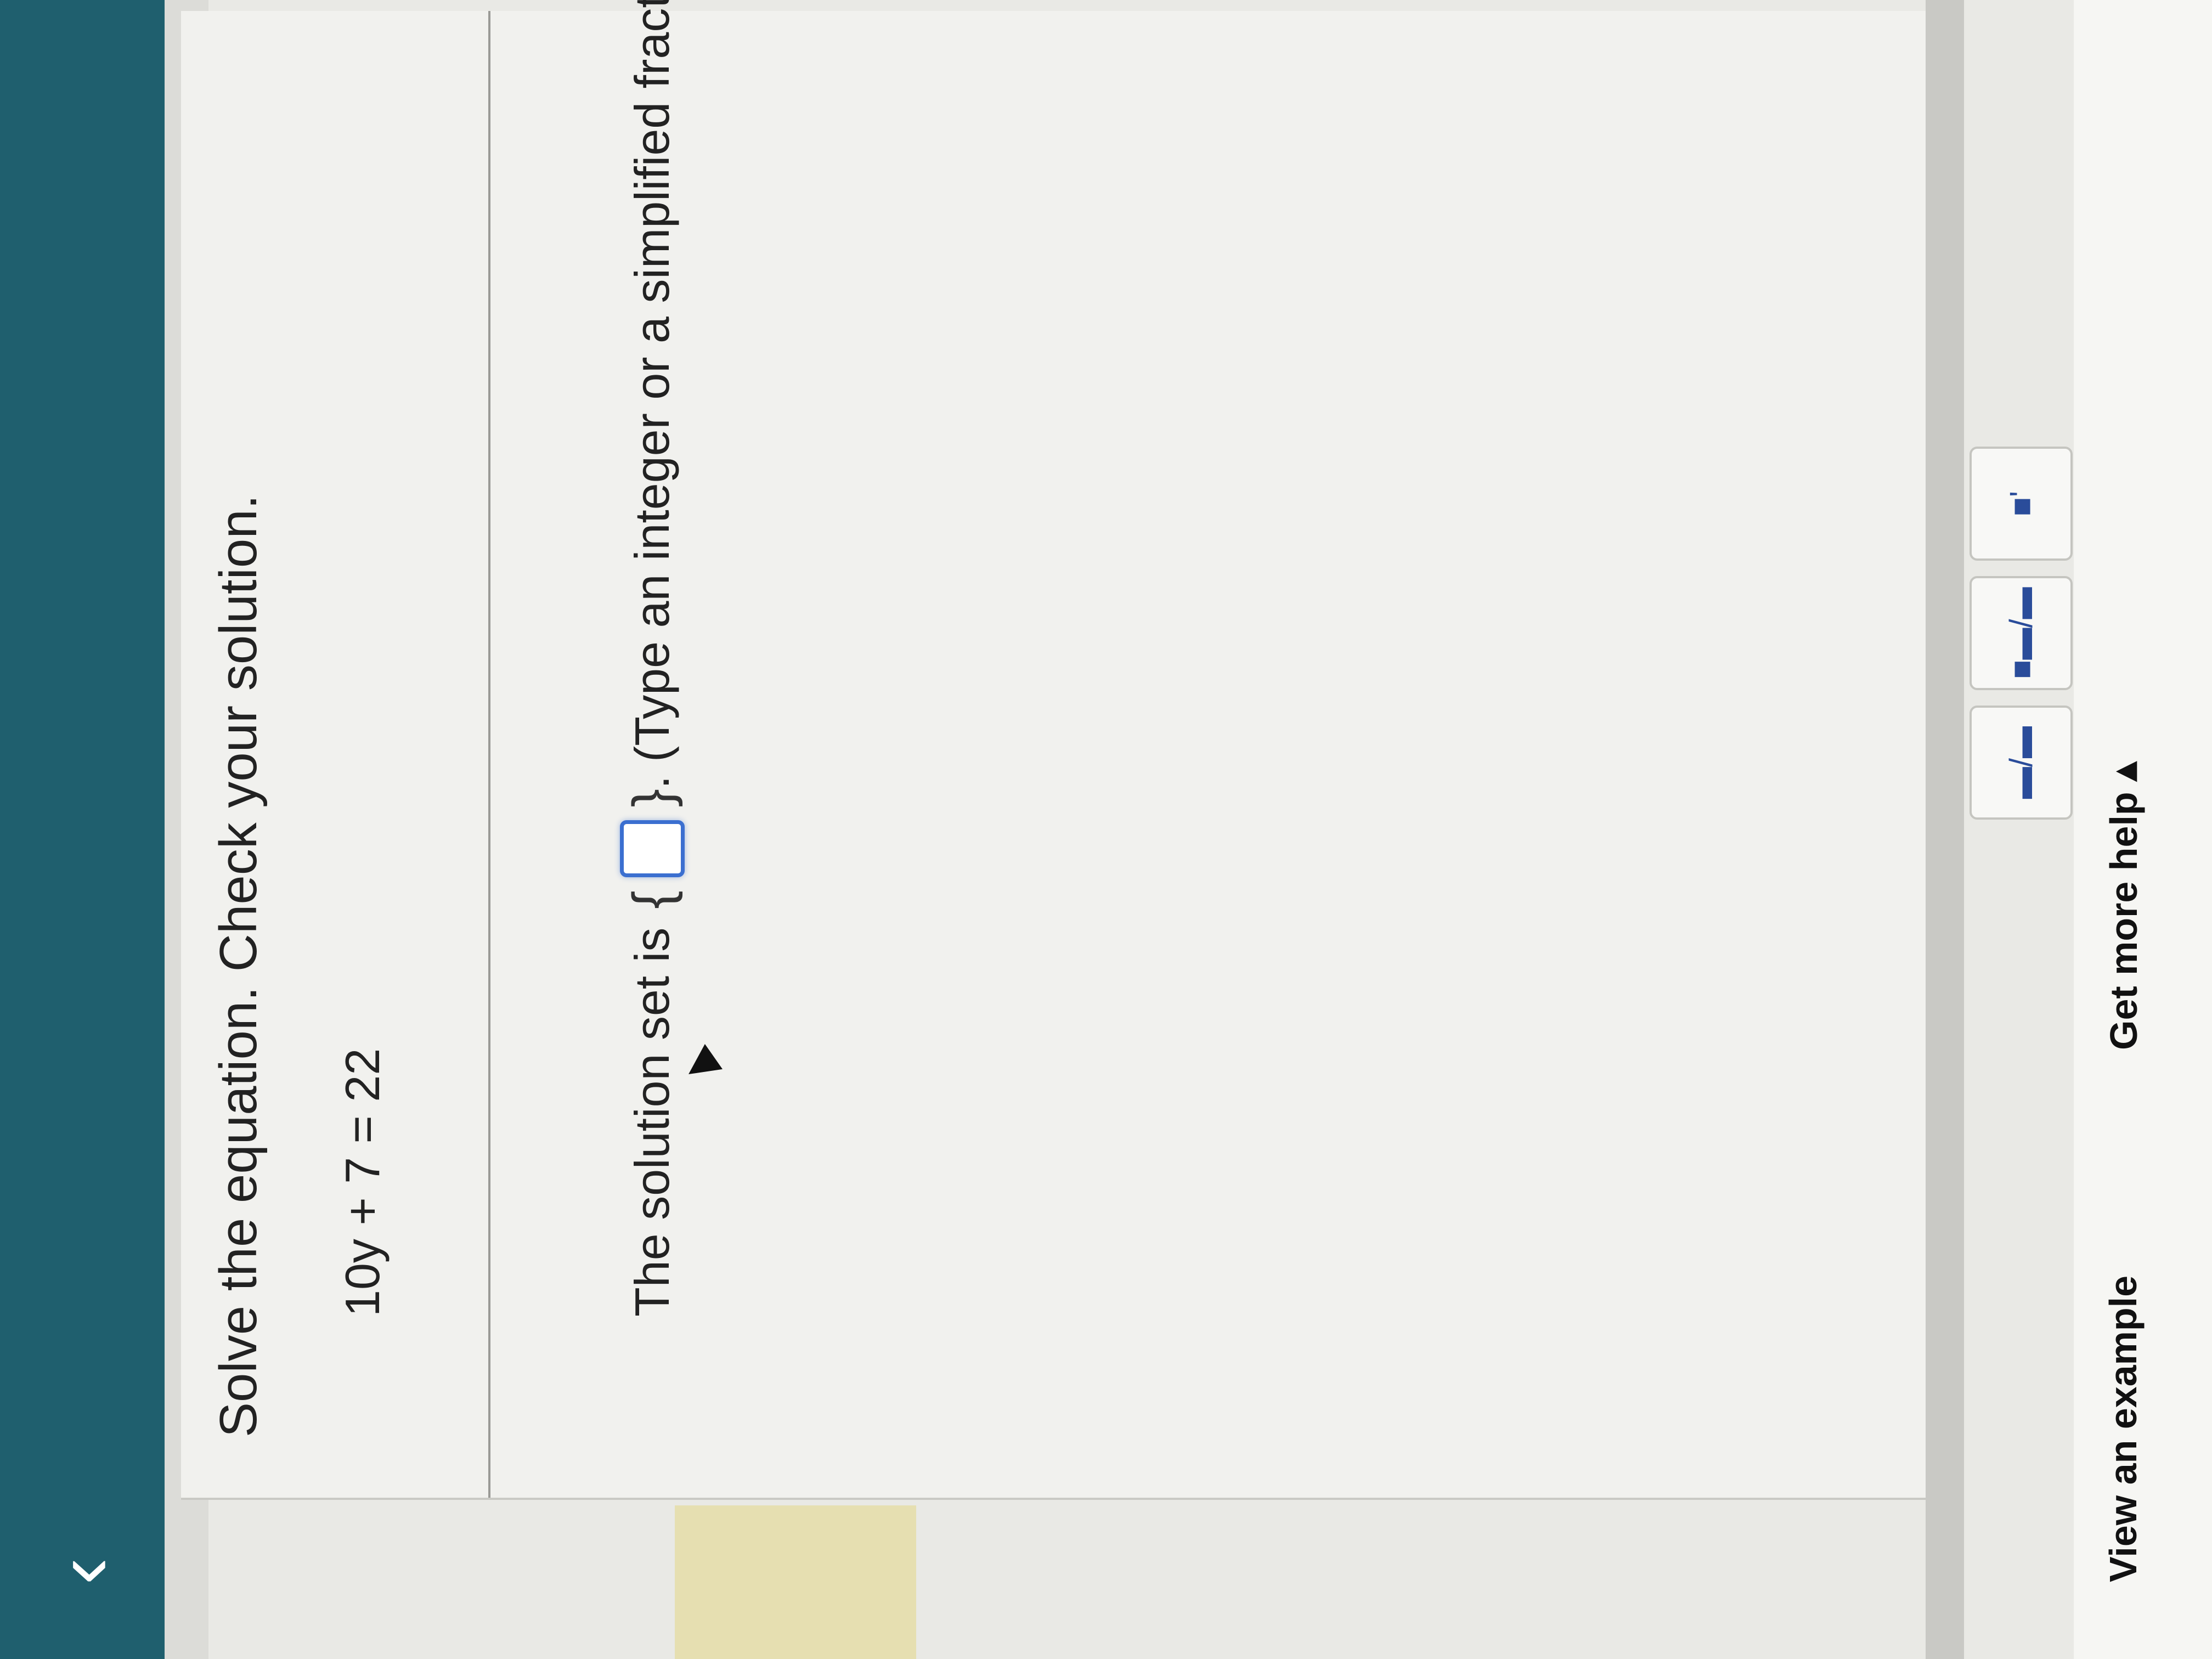 The width and height of the screenshot is (2212, 1659). I want to click on exponent-icon: ■', so click(2021, 503).